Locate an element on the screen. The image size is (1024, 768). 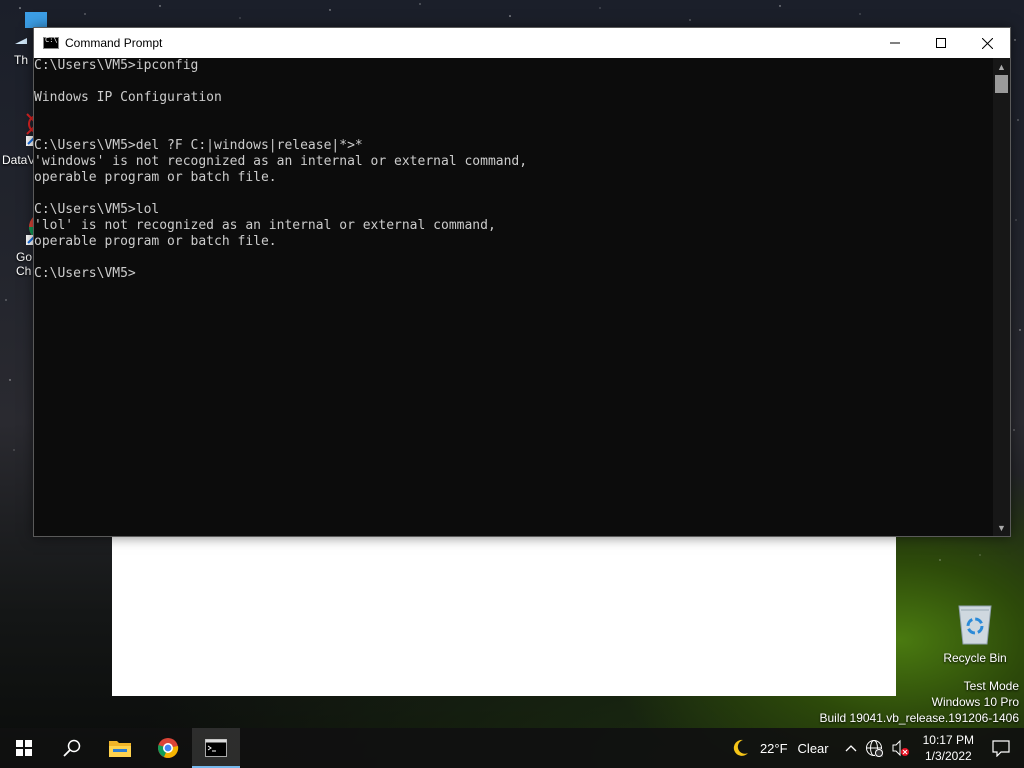
chrome-taskbar-button is located at coordinates (168, 748).